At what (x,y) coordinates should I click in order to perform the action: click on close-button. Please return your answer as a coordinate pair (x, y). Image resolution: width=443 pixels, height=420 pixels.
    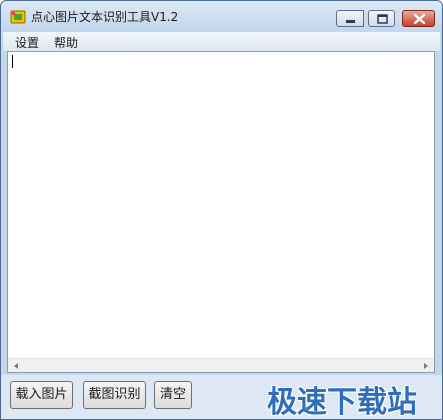
    Looking at the image, I should click on (418, 18).